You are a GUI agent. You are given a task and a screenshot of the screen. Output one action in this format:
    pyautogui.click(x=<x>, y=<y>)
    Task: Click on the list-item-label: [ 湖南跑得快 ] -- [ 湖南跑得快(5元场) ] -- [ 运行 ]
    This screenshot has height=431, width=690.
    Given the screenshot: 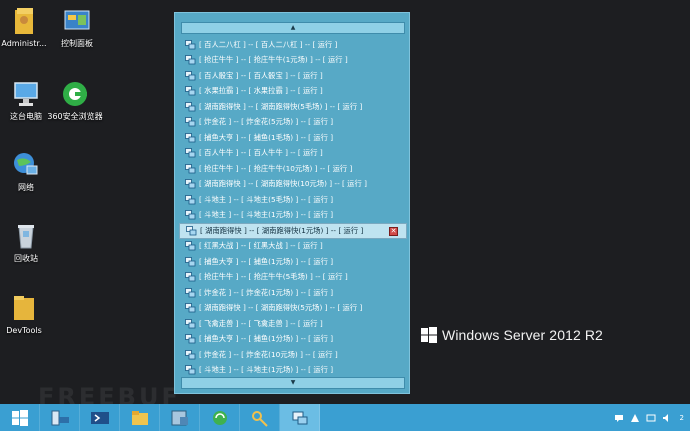 What is the action you would take?
    pyautogui.click(x=281, y=308)
    